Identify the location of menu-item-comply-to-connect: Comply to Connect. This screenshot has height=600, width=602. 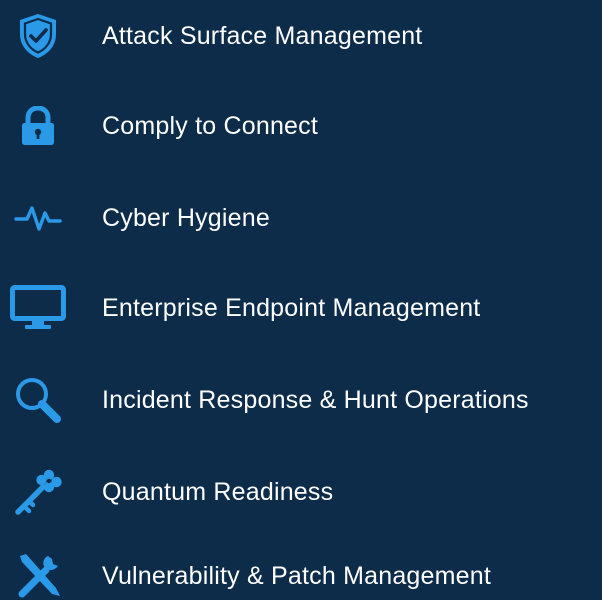
(301, 126).